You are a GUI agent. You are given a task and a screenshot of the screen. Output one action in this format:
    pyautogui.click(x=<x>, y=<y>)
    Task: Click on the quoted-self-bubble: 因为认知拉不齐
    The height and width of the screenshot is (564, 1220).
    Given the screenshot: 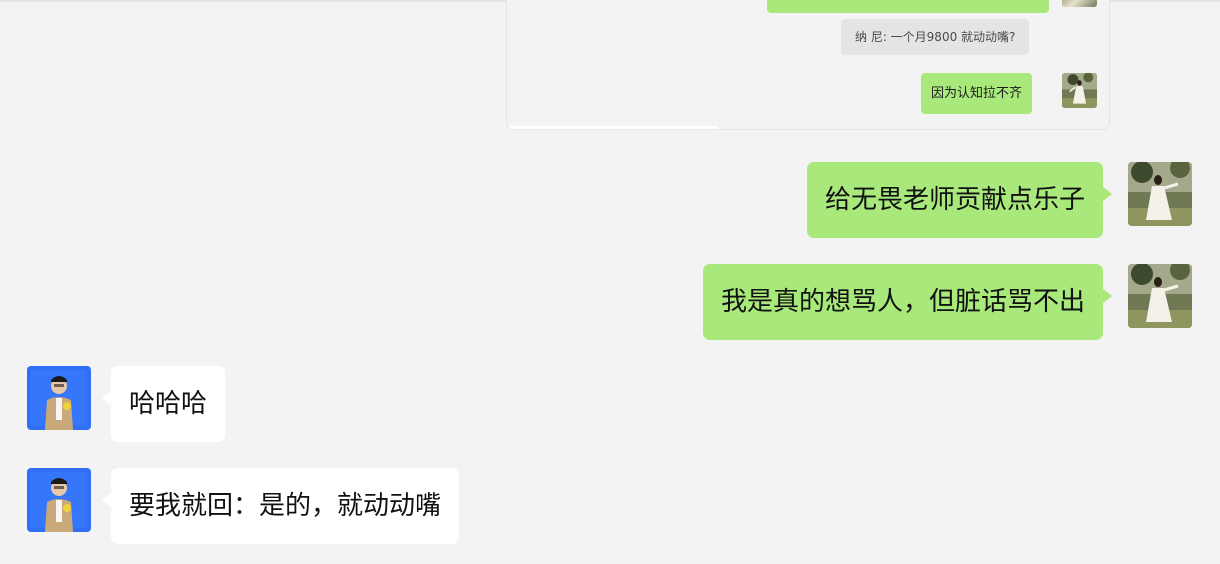 What is the action you would take?
    pyautogui.click(x=977, y=93)
    